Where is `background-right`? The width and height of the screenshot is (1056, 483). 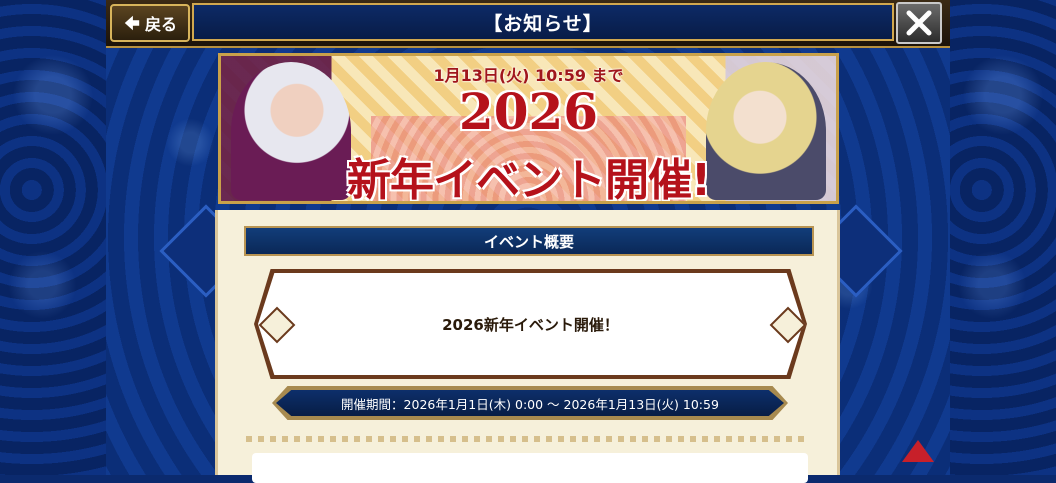
background-right is located at coordinates (1003, 237).